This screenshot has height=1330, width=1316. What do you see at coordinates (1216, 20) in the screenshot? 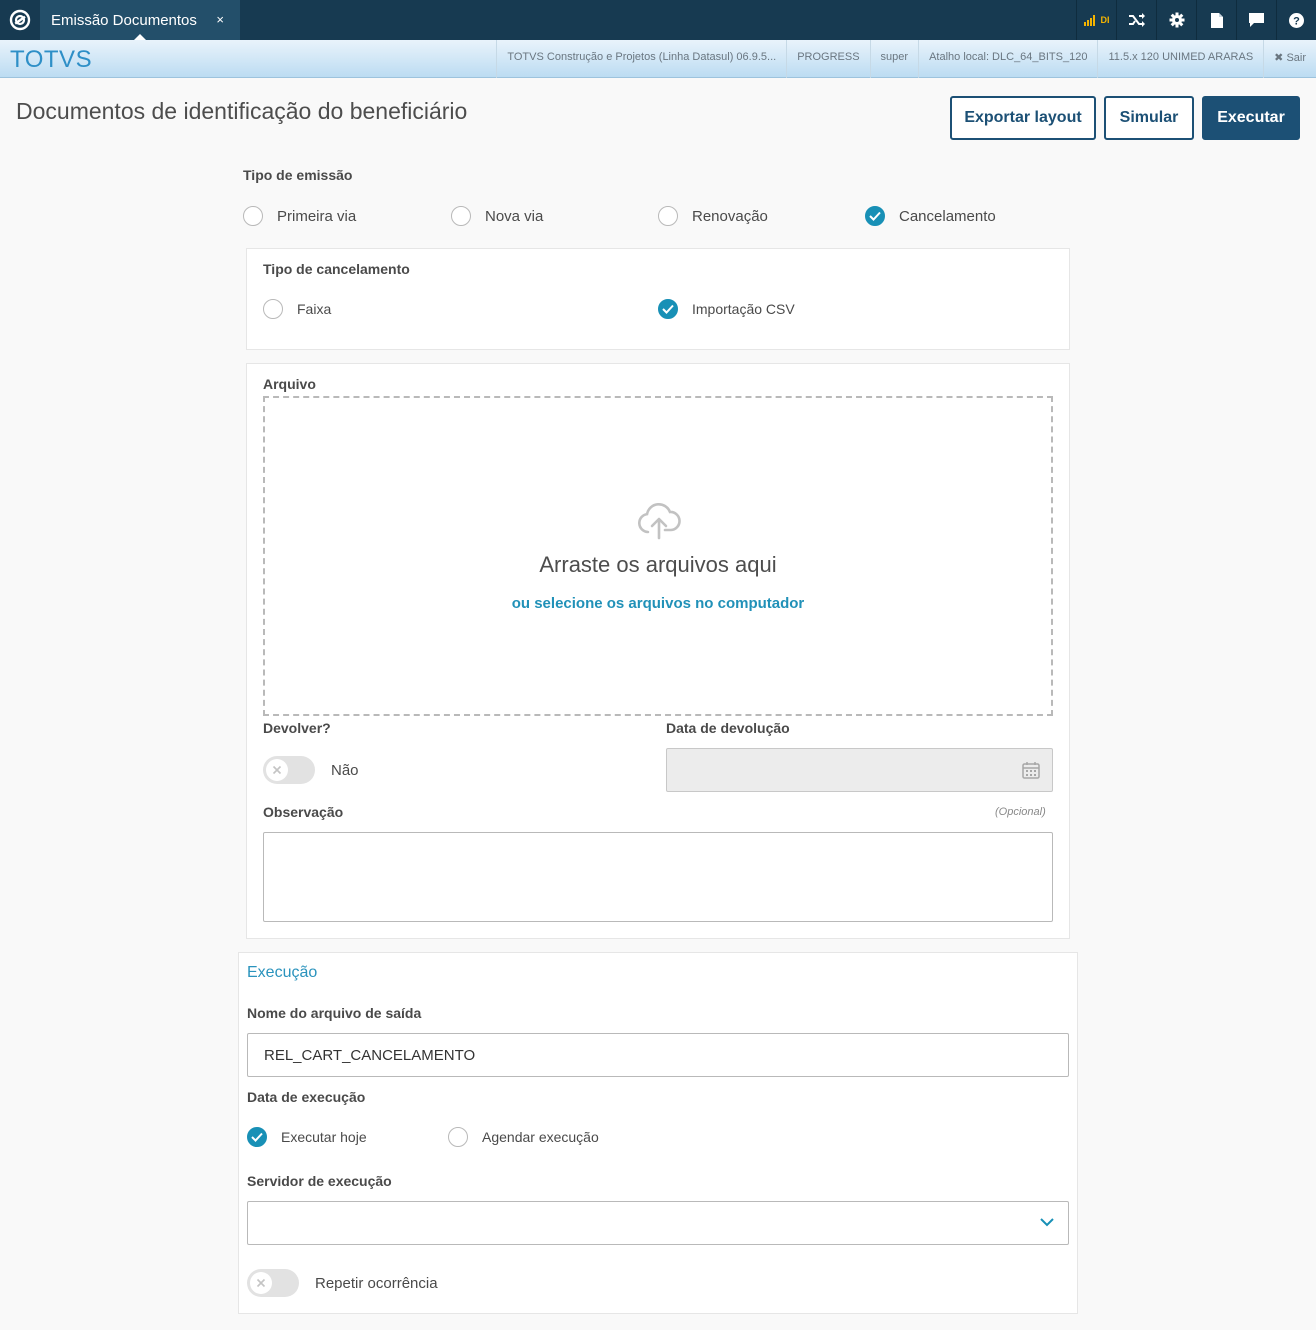
I see `document-icon` at bounding box center [1216, 20].